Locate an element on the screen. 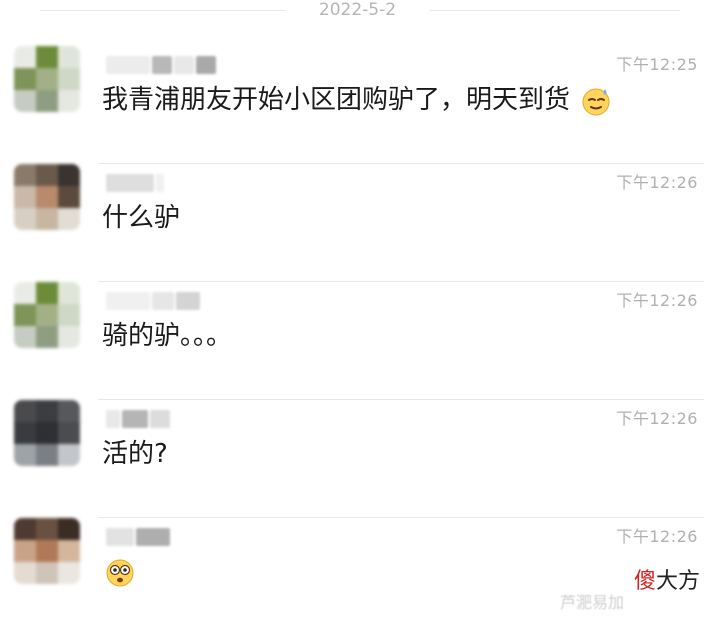  watermark-brand: 傻大方 is located at coordinates (667, 582).